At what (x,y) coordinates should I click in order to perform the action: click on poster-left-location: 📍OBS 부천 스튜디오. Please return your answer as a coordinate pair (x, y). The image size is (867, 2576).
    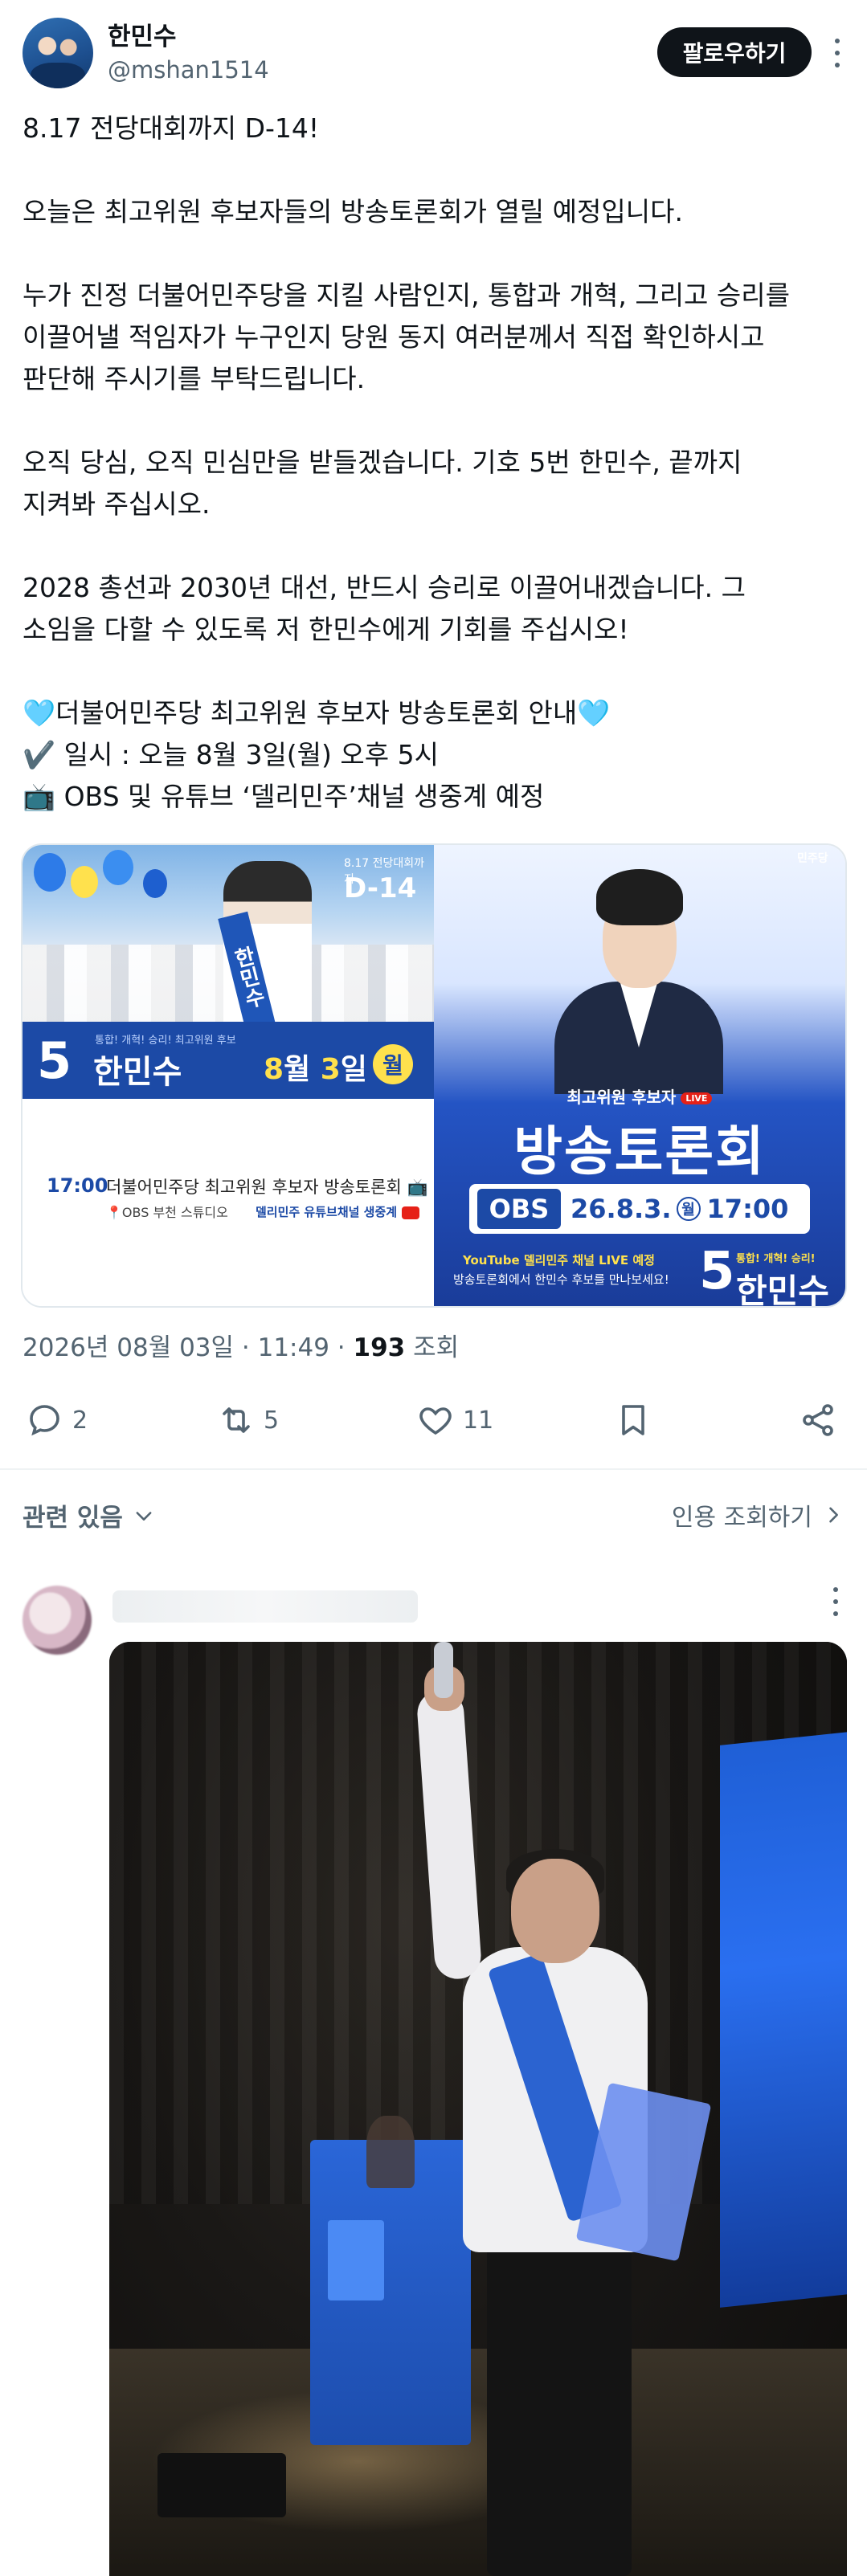
    Looking at the image, I should click on (167, 1212).